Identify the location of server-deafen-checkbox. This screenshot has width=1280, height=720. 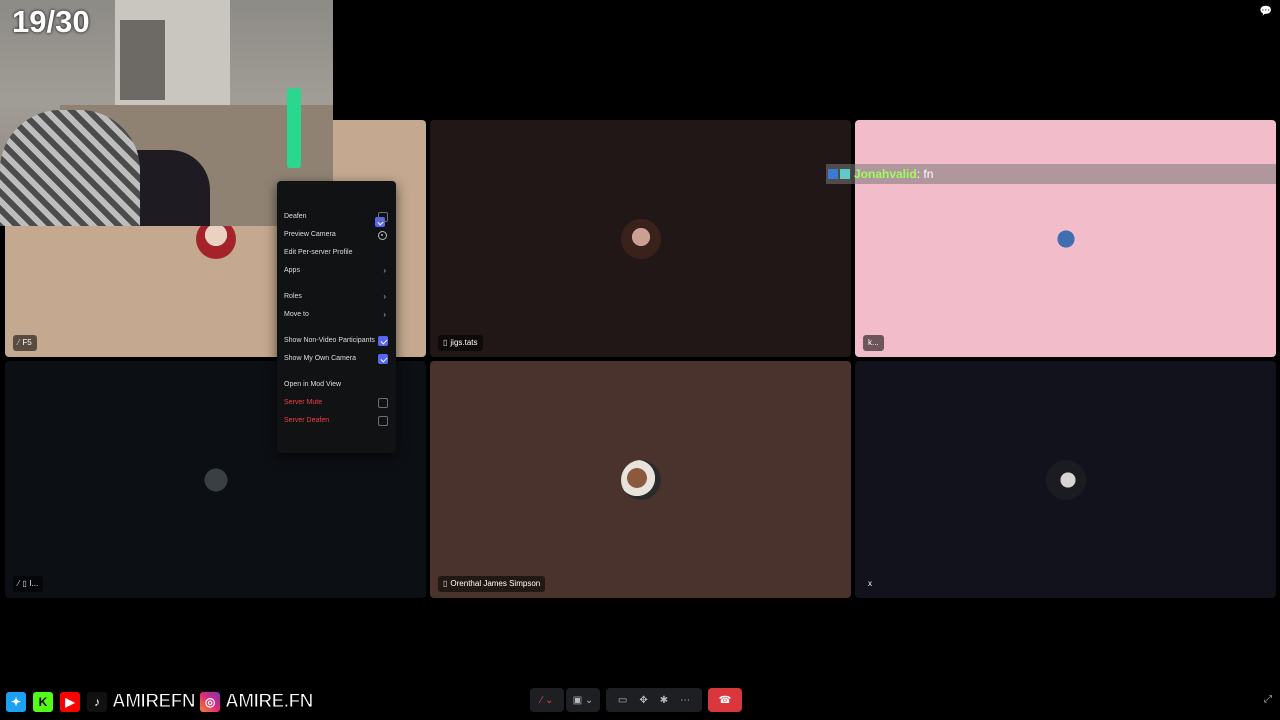
(383, 421).